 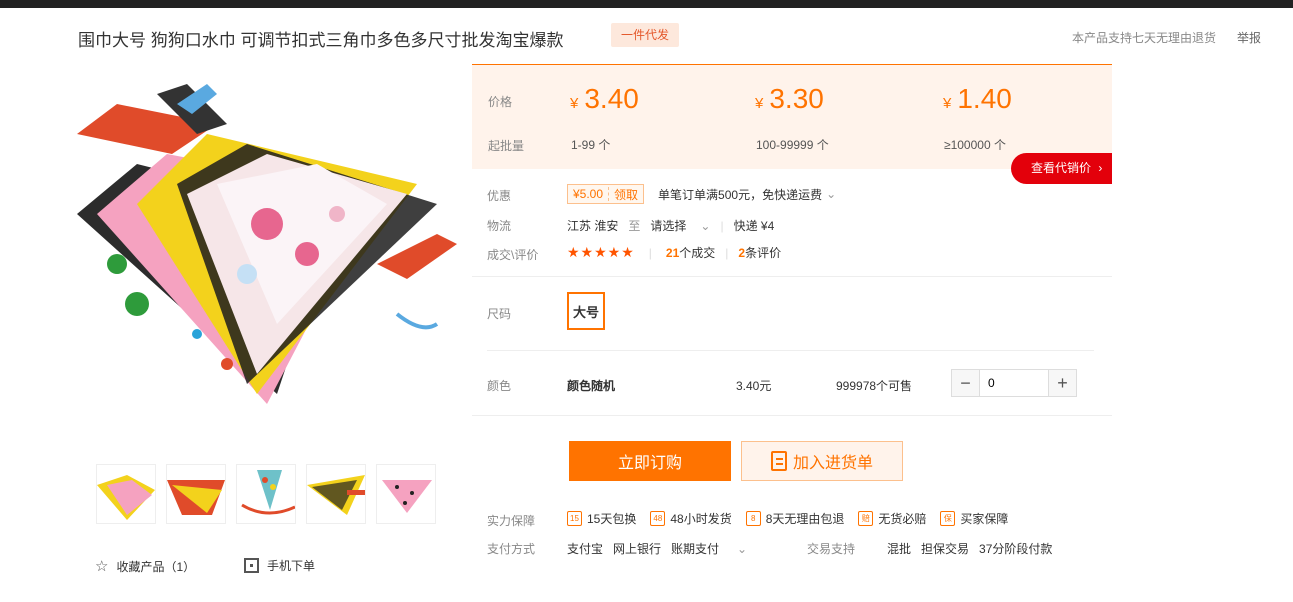 I want to click on moq-label: 起批量, so click(x=506, y=146).